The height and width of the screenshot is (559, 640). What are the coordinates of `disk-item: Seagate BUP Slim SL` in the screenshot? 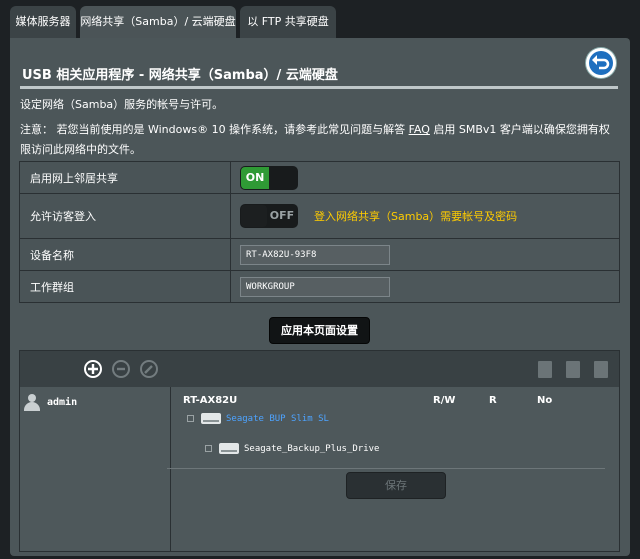 It's located at (258, 418).